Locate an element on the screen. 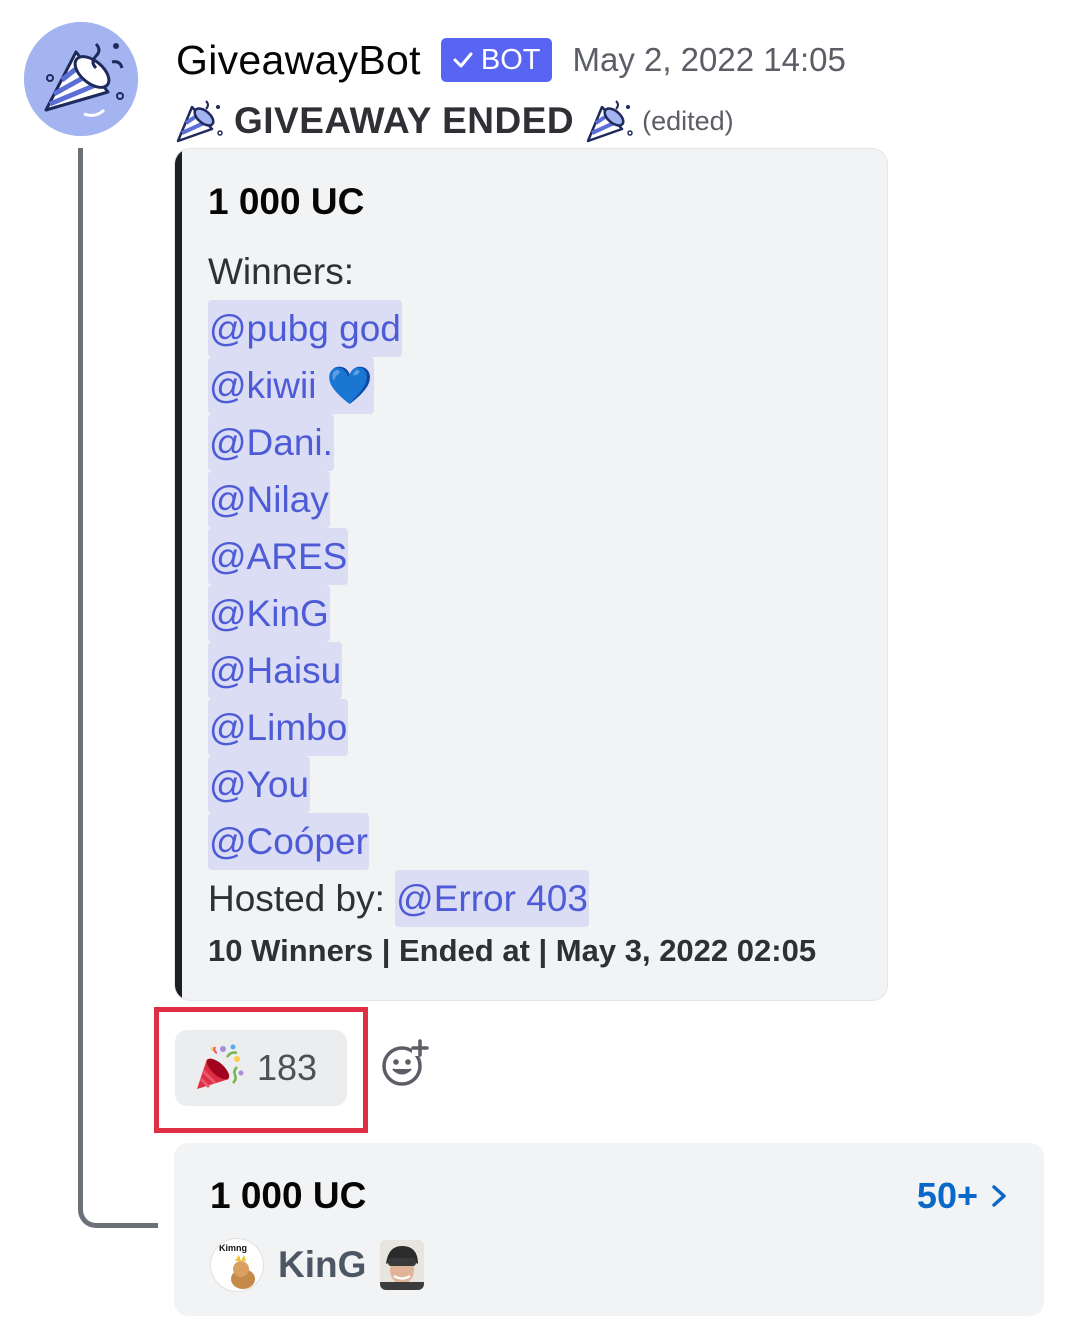 The height and width of the screenshot is (1338, 1080). last-author-custom-emoji is located at coordinates (402, 1265).